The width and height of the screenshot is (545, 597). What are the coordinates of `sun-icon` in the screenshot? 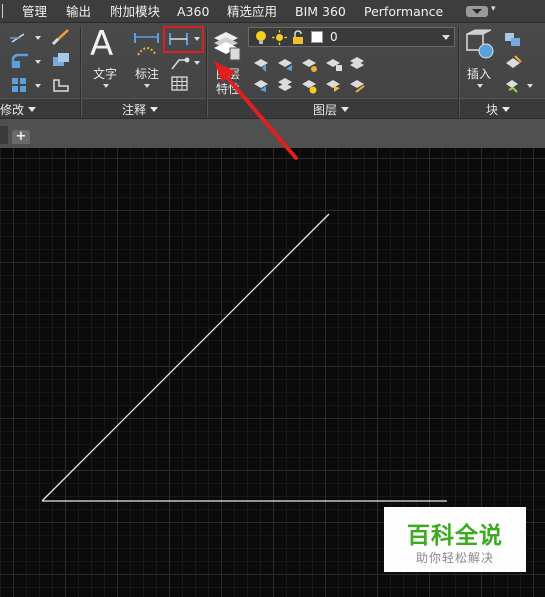 It's located at (279, 37).